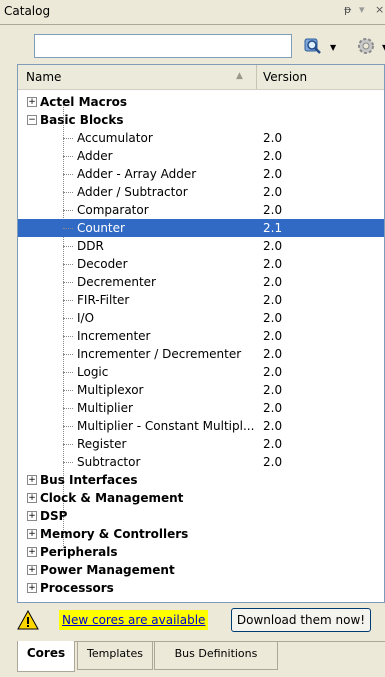  What do you see at coordinates (201, 534) in the screenshot?
I see `category-row: + Memory & Controllers` at bounding box center [201, 534].